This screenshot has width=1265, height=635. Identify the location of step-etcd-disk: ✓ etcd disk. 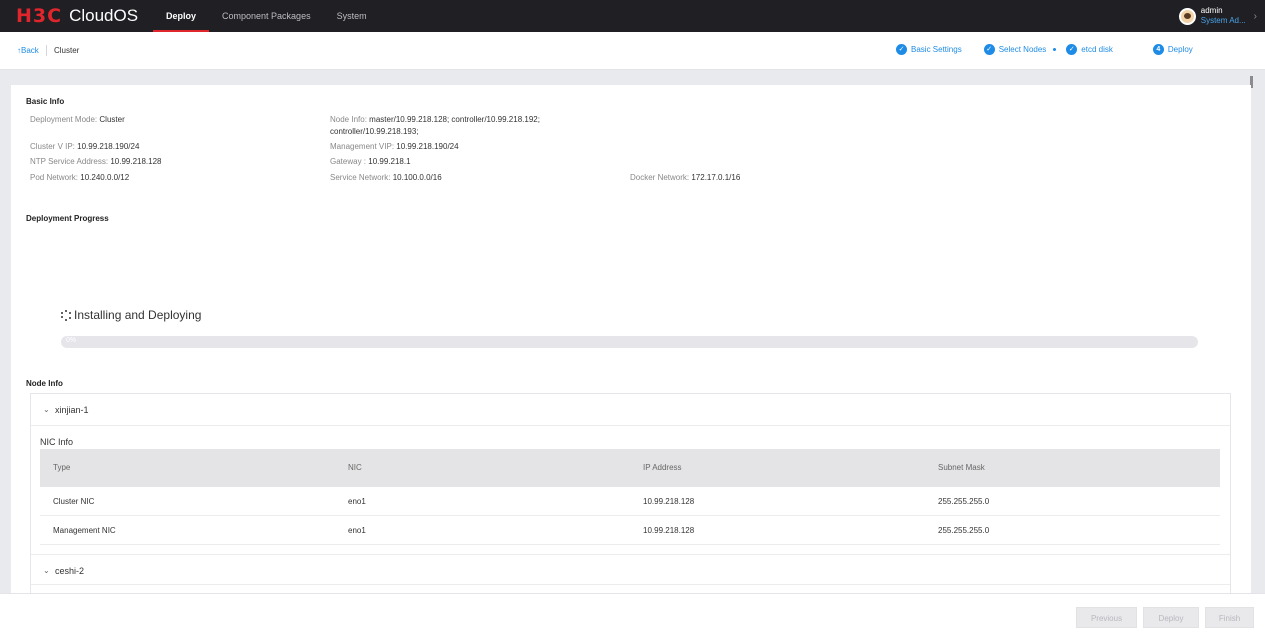
(1089, 49).